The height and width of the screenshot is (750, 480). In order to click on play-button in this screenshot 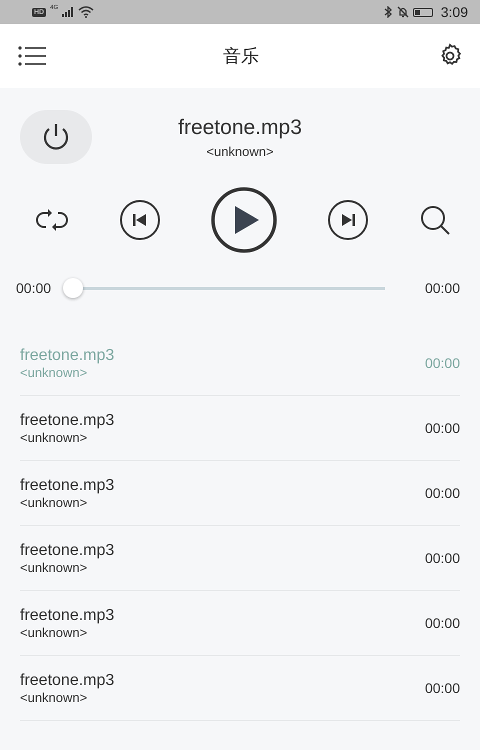, I will do `click(244, 220)`.